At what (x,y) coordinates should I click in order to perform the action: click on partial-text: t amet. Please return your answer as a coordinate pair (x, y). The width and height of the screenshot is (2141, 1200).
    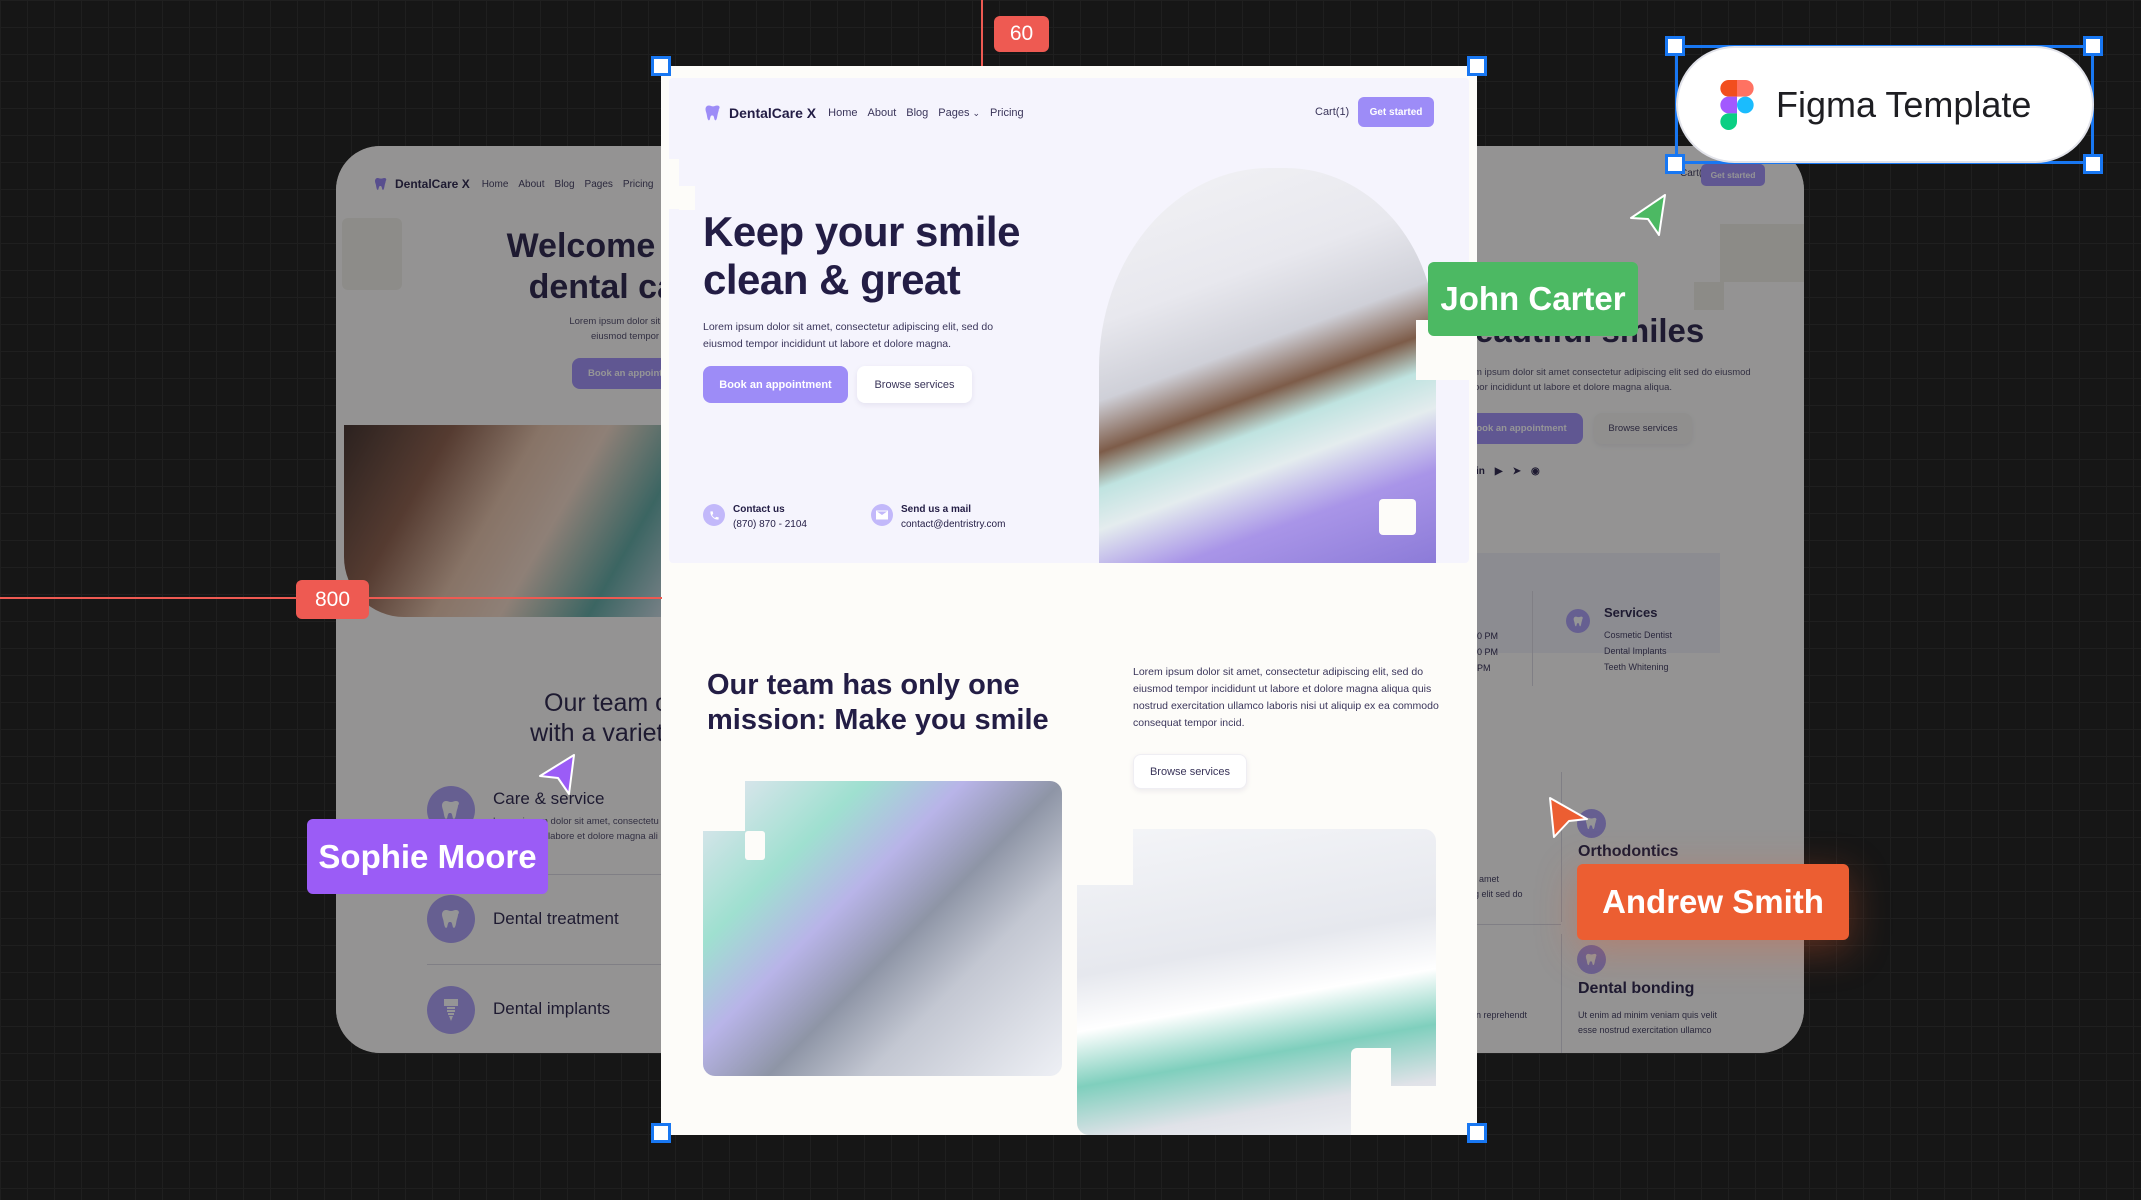
    Looking at the image, I should click on (1487, 879).